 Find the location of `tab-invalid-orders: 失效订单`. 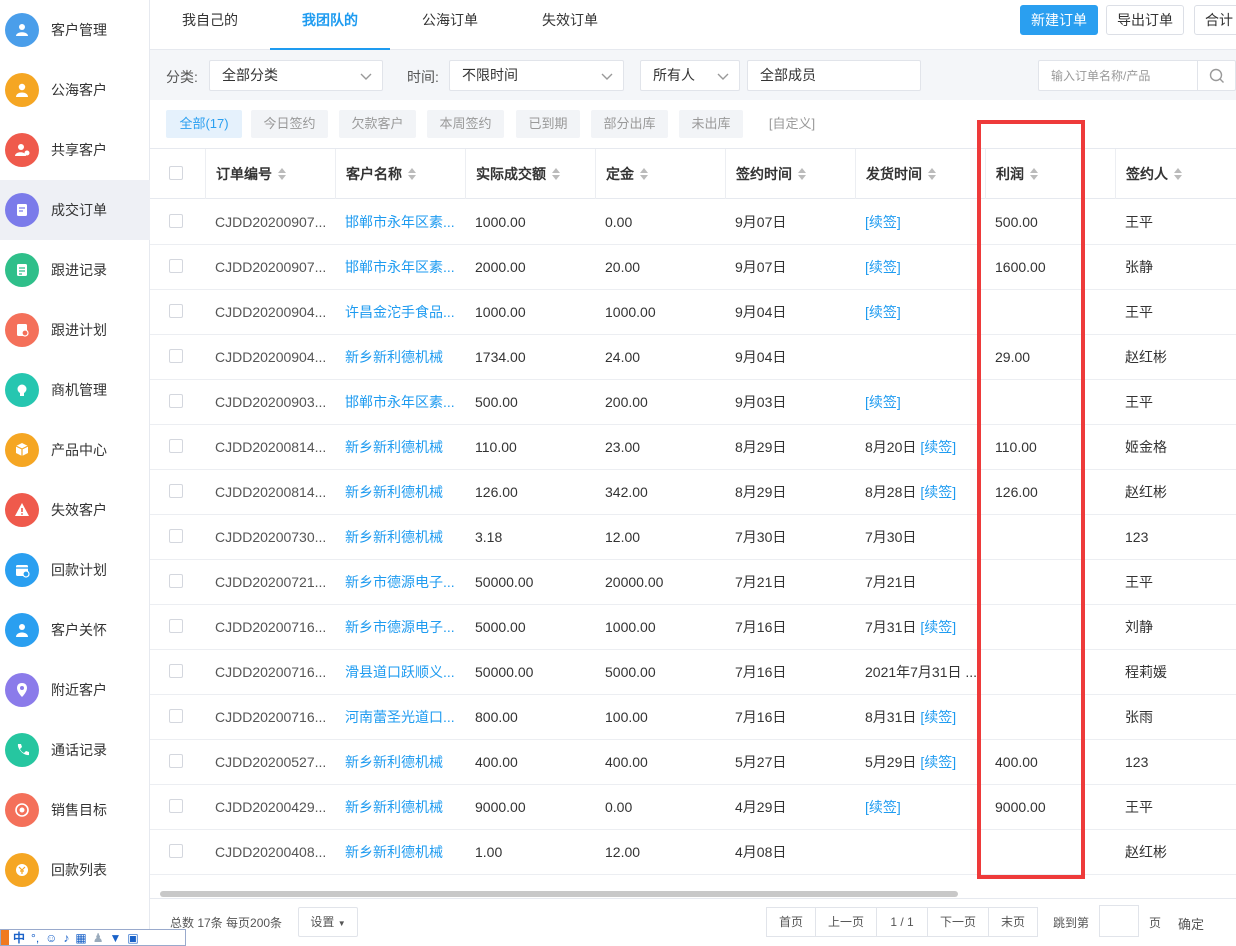

tab-invalid-orders: 失效订单 is located at coordinates (570, 25).